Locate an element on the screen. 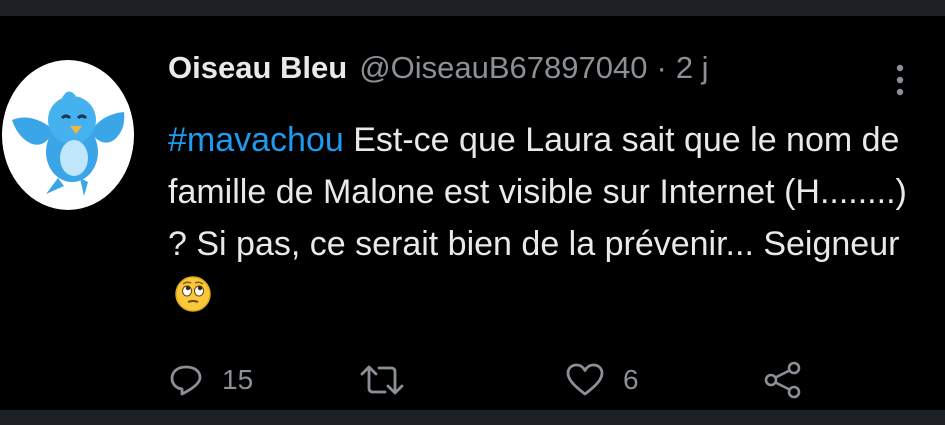  face-with-rolling-eyes-emoji-icon is located at coordinates (193, 294).